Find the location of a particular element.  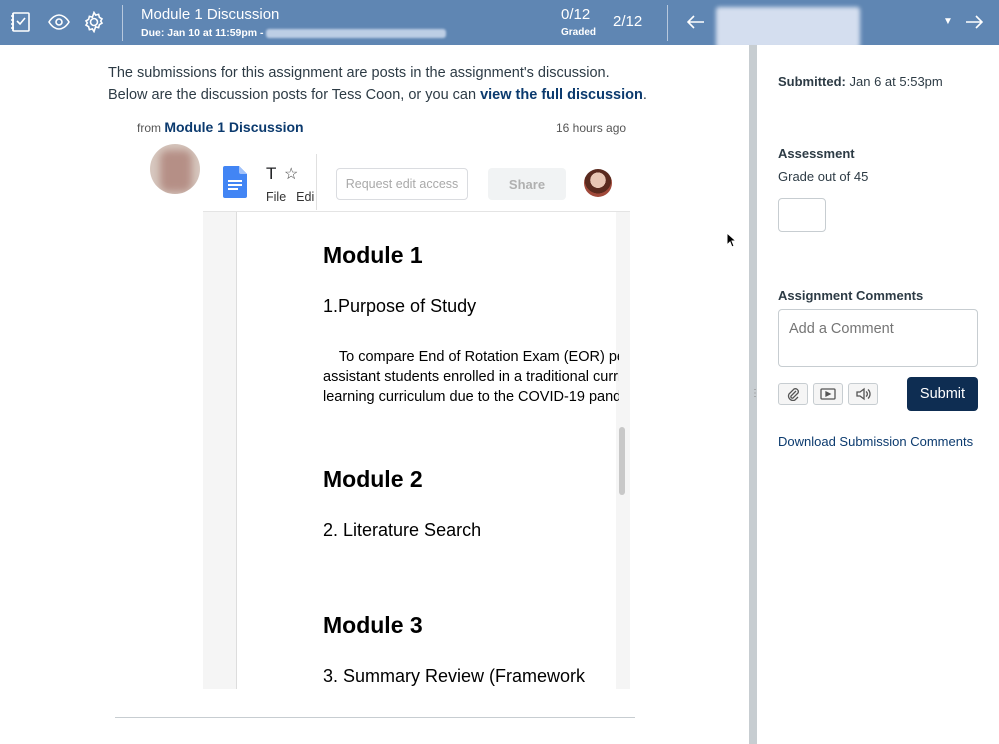

share-button: Share is located at coordinates (527, 184).